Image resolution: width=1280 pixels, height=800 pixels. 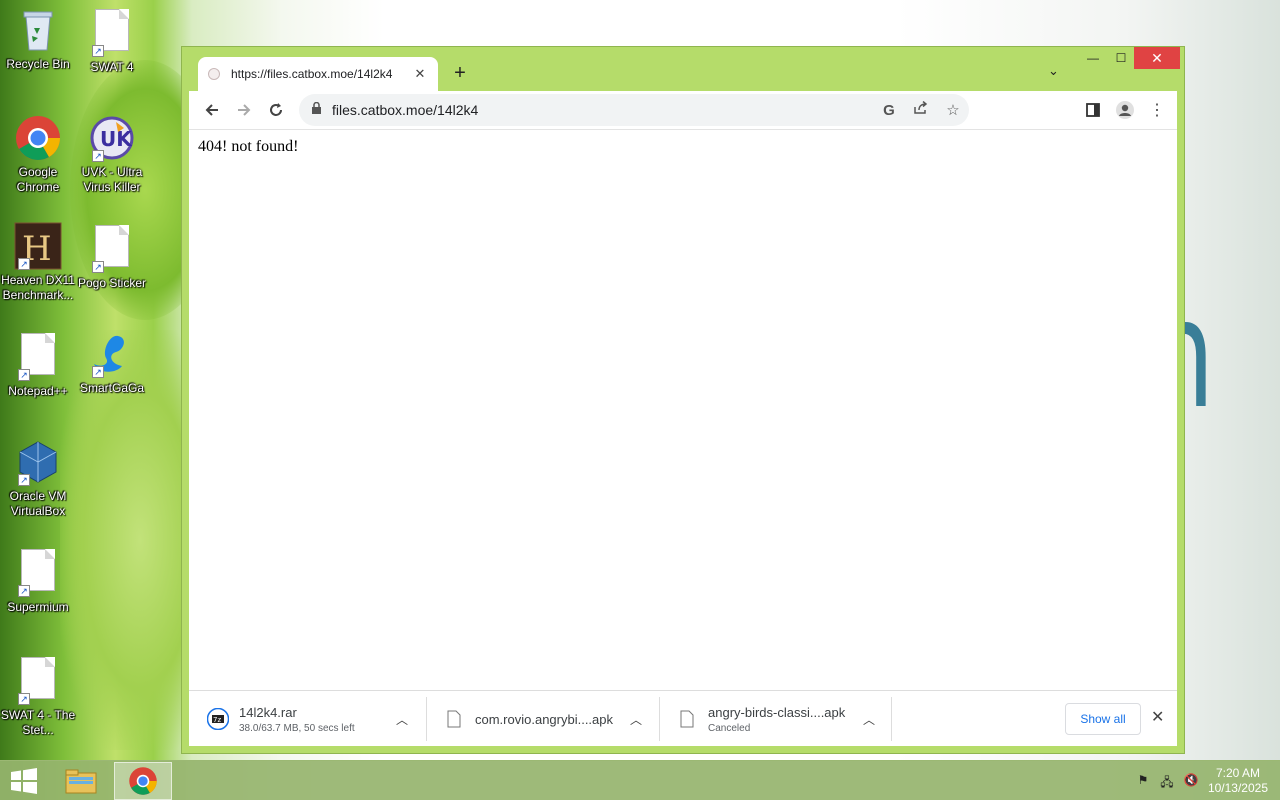 I want to click on desktop-icon-swat4: ↗ SWAT 4, so click(x=112, y=40).